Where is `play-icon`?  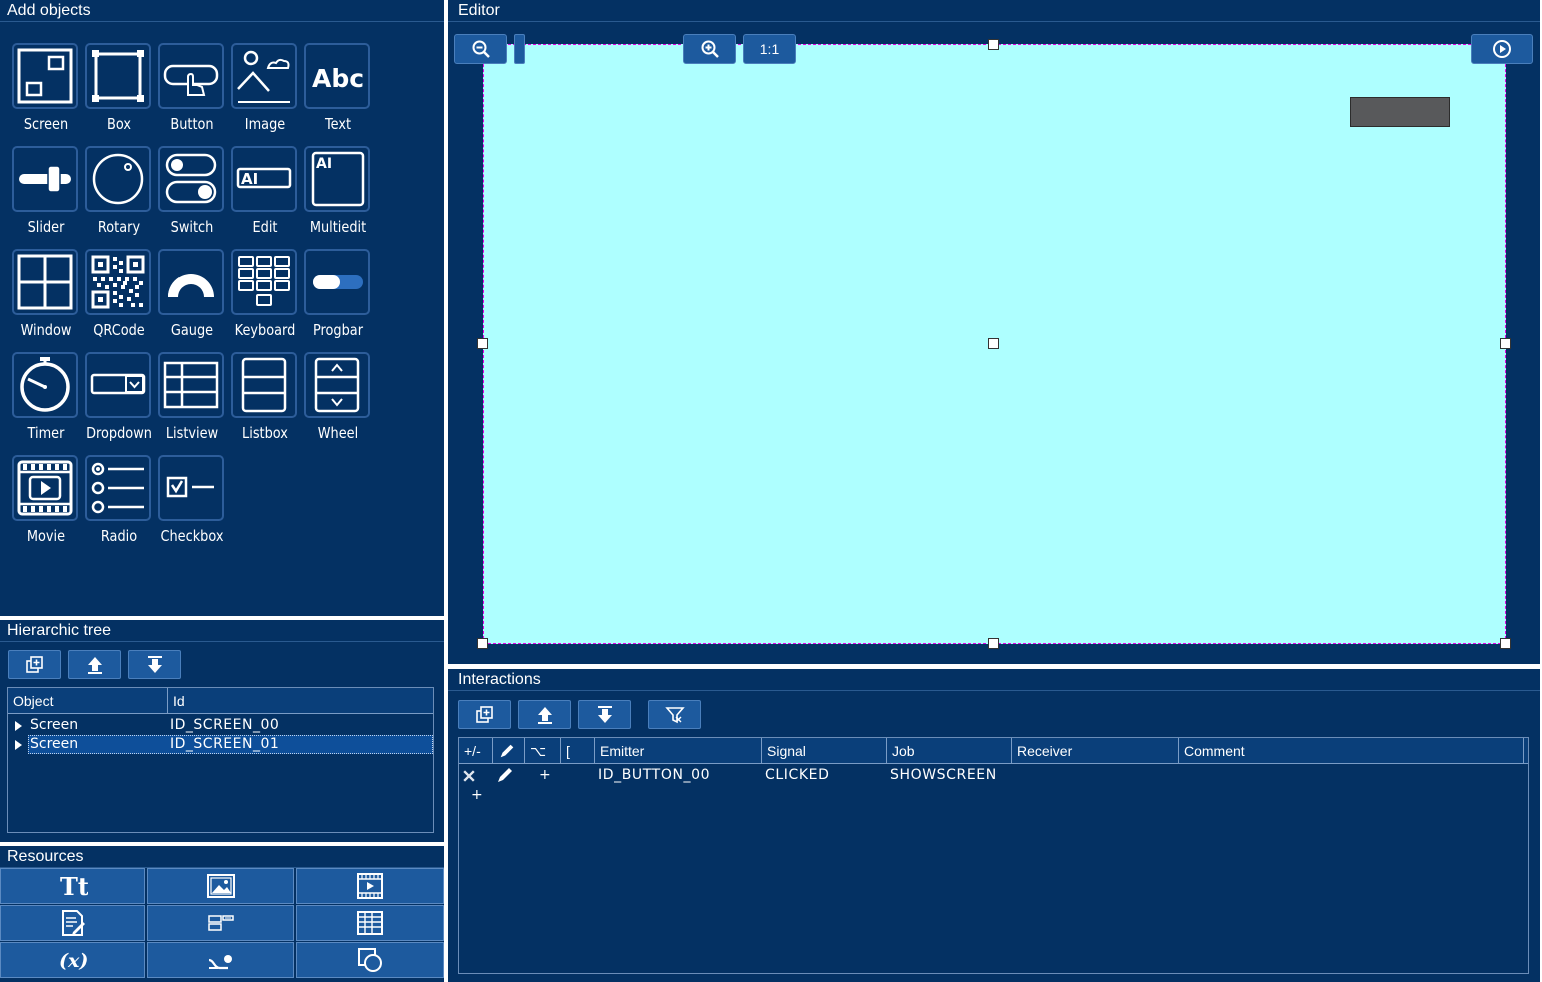 play-icon is located at coordinates (1502, 49).